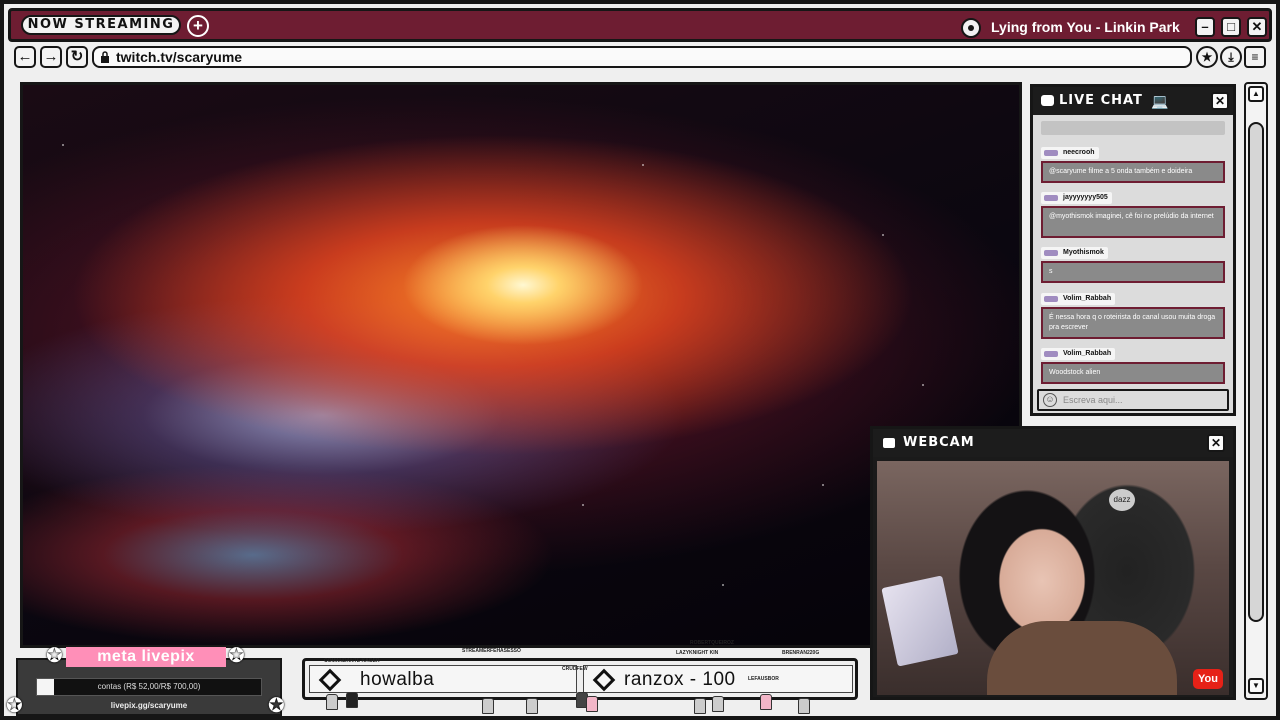 This screenshot has width=1280, height=720. What do you see at coordinates (443, 679) in the screenshot?
I see `donor-slot: howalba` at bounding box center [443, 679].